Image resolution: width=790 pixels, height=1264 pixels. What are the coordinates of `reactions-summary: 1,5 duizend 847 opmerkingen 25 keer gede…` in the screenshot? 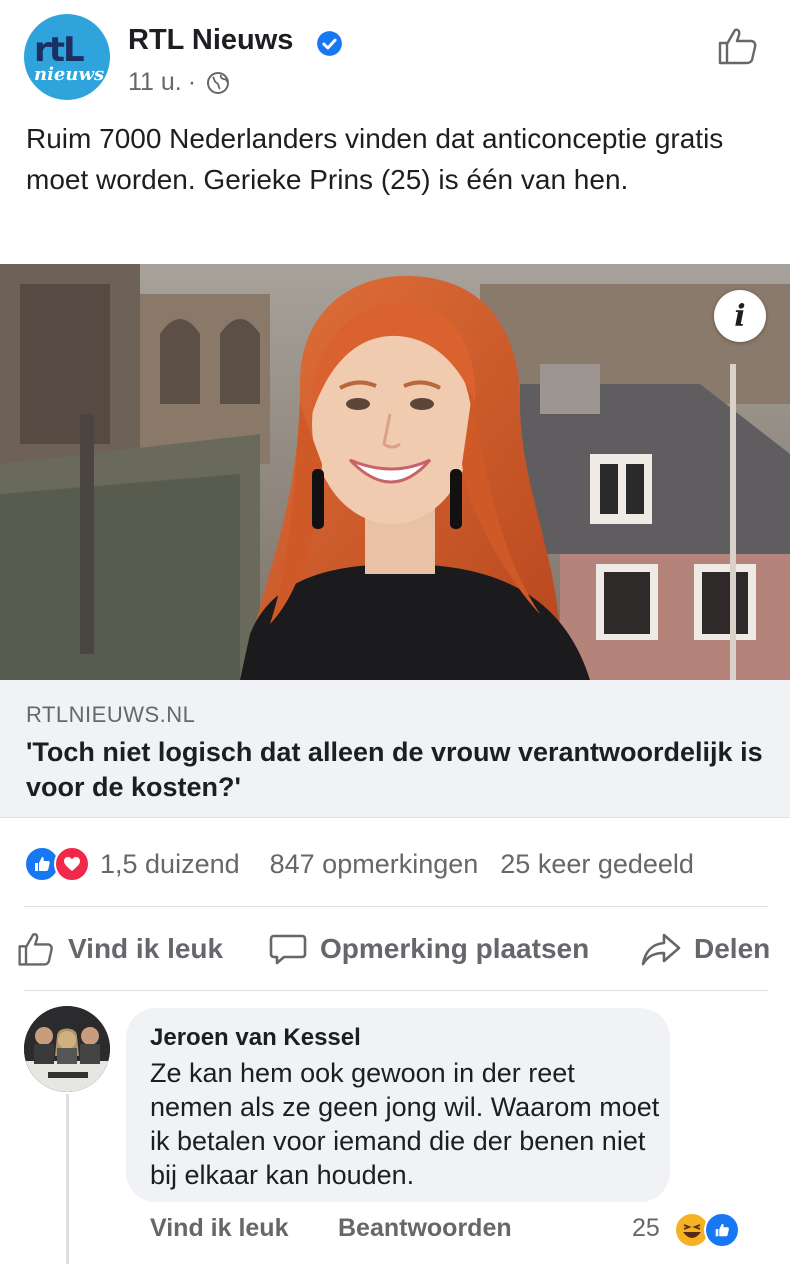 It's located at (399, 864).